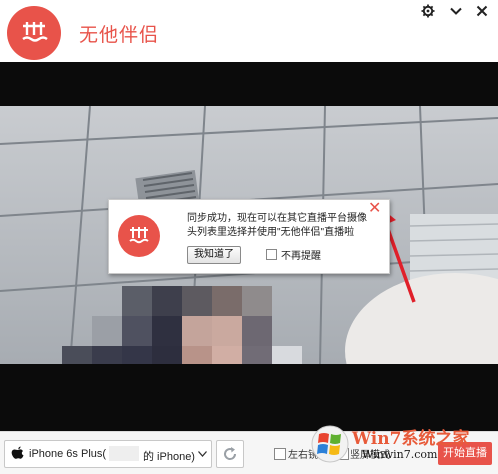  Describe the element at coordinates (169, 457) in the screenshot. I see `device-name-suffix: 的 iPhone)` at that location.